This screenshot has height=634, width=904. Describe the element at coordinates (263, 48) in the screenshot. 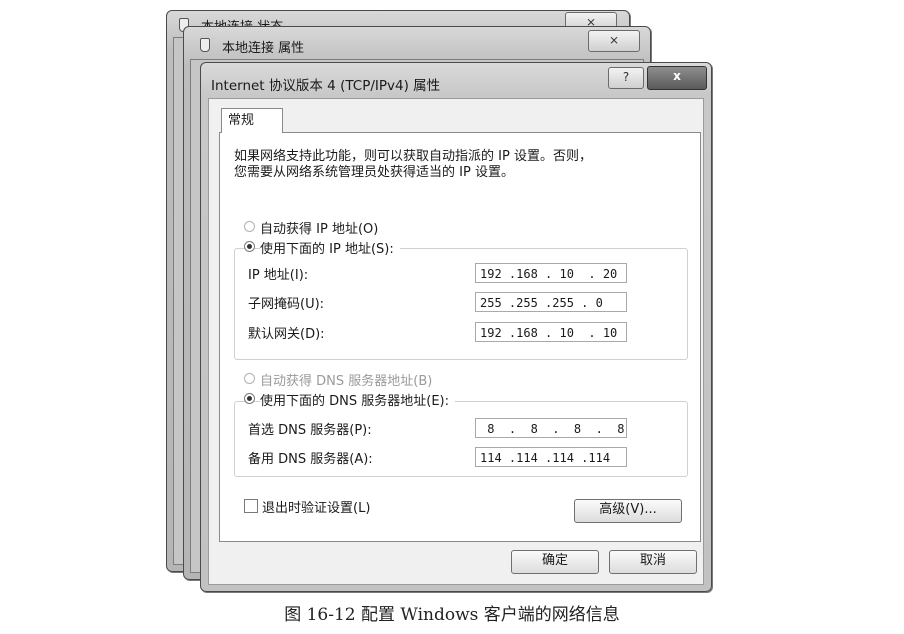

I see `mid-window-title: 本地连接 属性` at that location.